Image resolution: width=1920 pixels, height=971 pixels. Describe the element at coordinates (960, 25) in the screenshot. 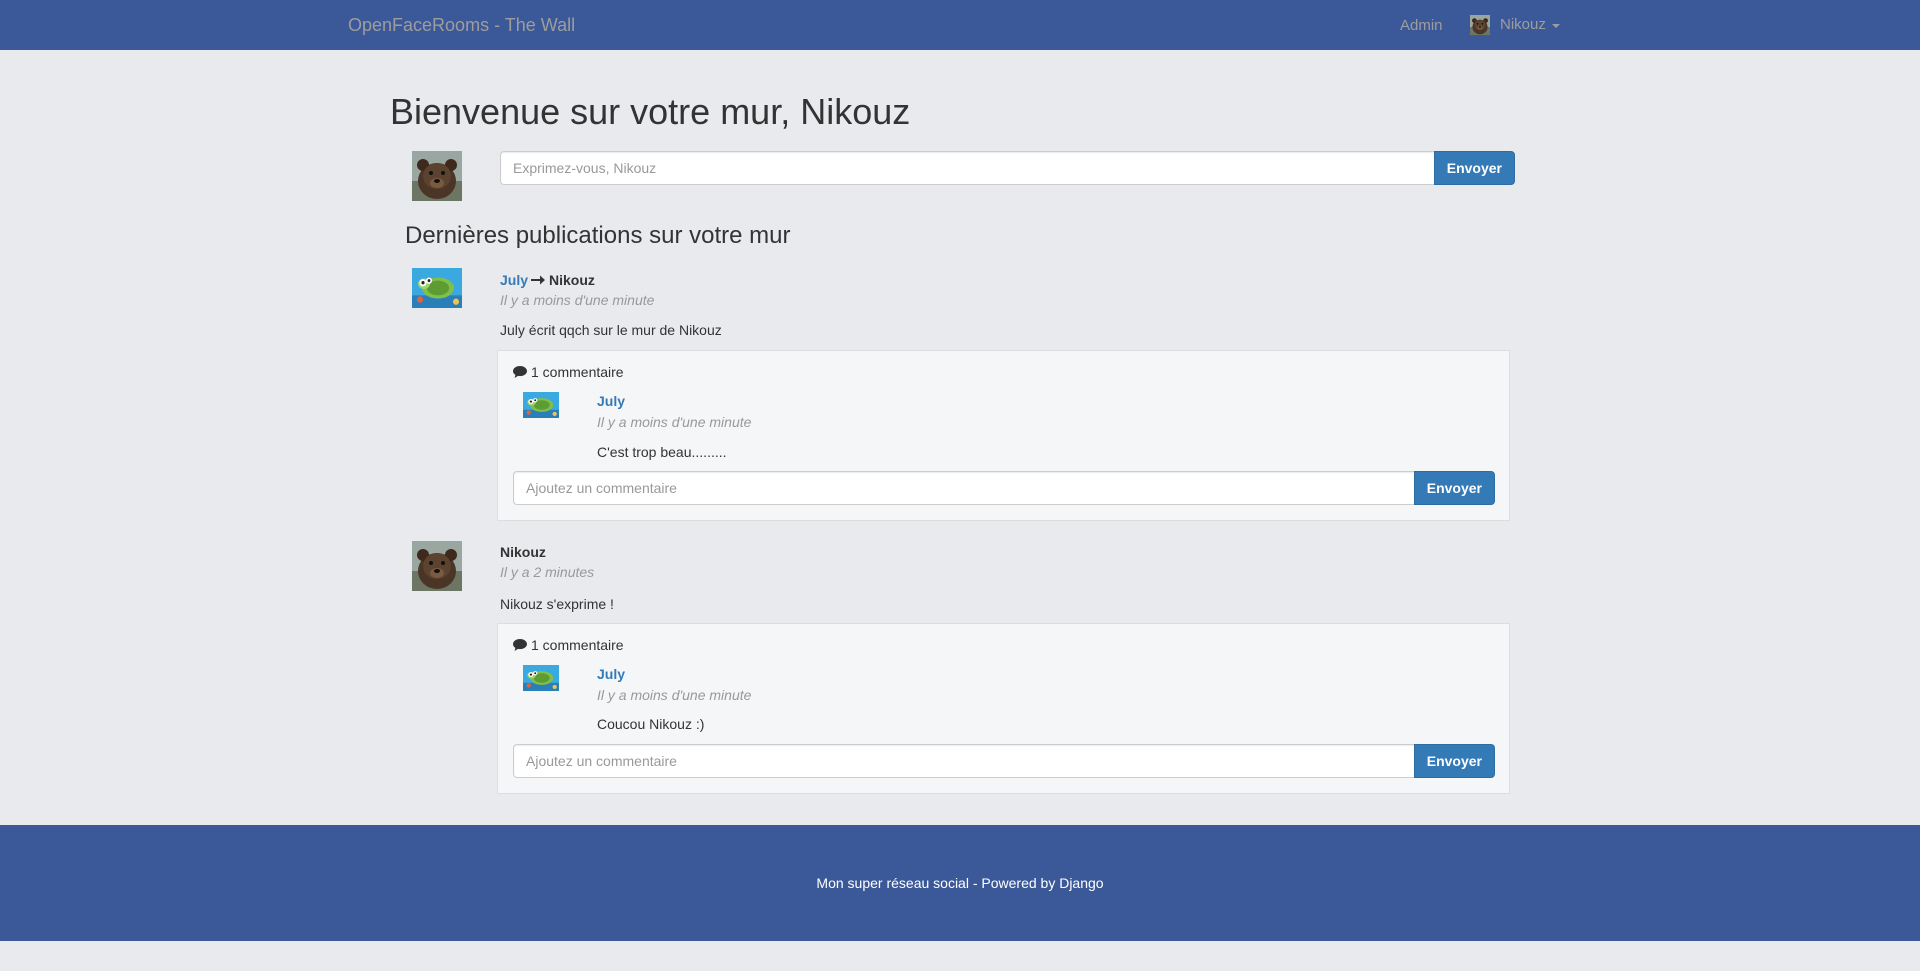

I see `navbar: OpenFaceRooms - The Wall Admin Nikouz` at that location.